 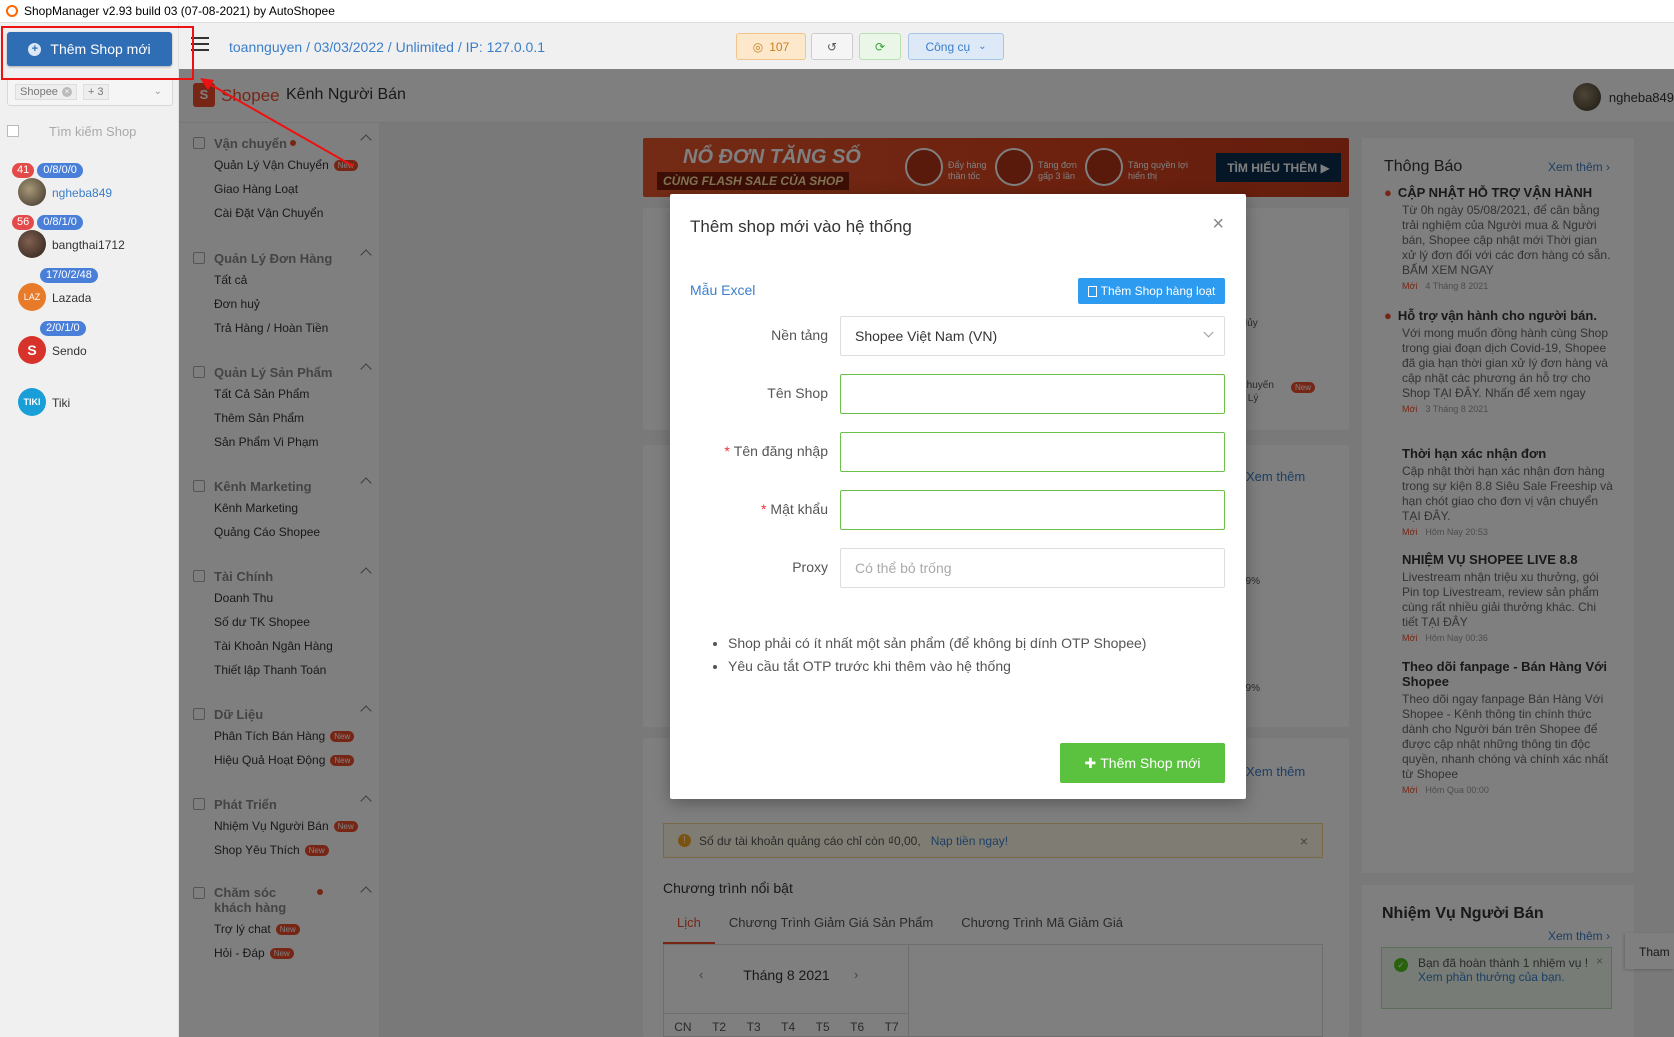 I want to click on proxy-input, so click(x=1032, y=568).